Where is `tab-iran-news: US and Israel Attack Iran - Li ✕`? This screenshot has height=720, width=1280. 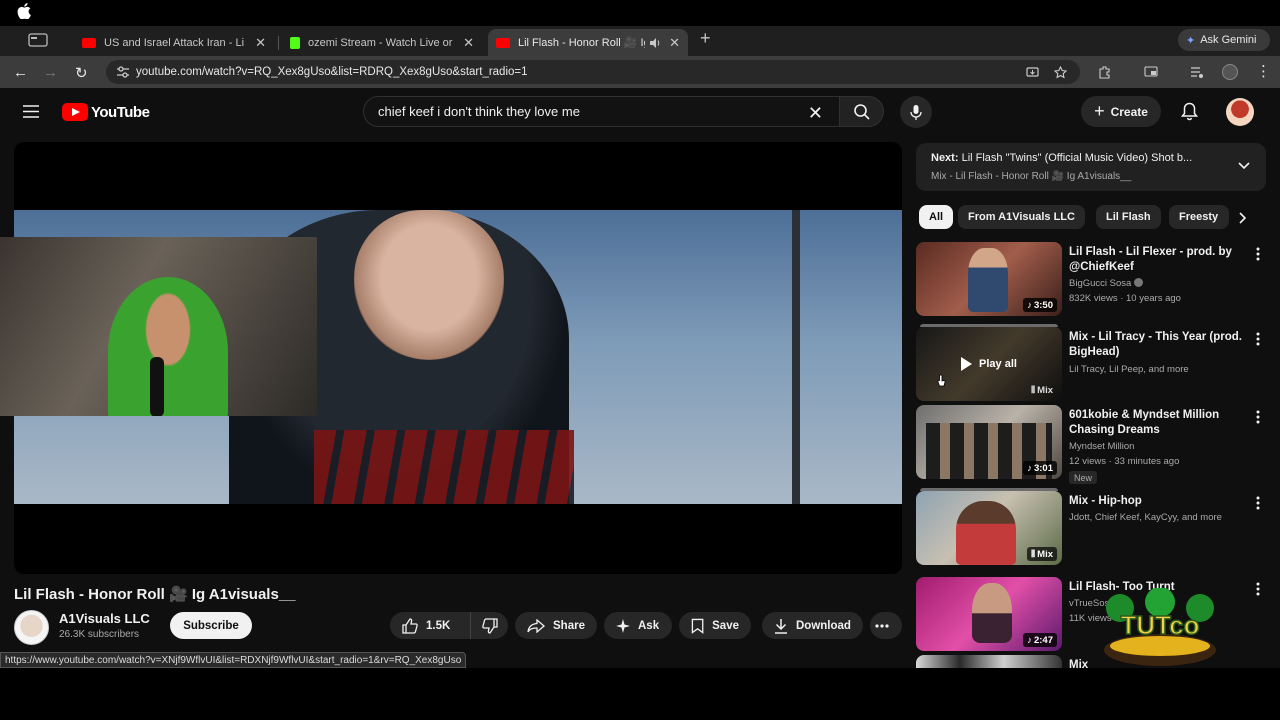 tab-iran-news: US and Israel Attack Iran - Li ✕ is located at coordinates (174, 42).